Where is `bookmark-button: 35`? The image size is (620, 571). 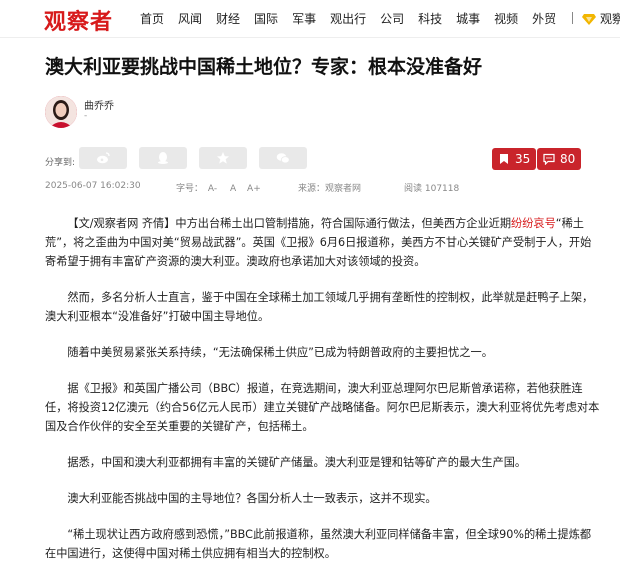 bookmark-button: 35 is located at coordinates (514, 159).